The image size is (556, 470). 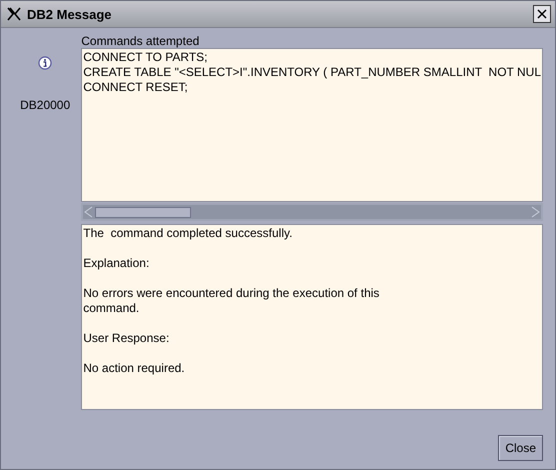 I want to click on command-line: CONNECT TO PARTS;, so click(x=145, y=57).